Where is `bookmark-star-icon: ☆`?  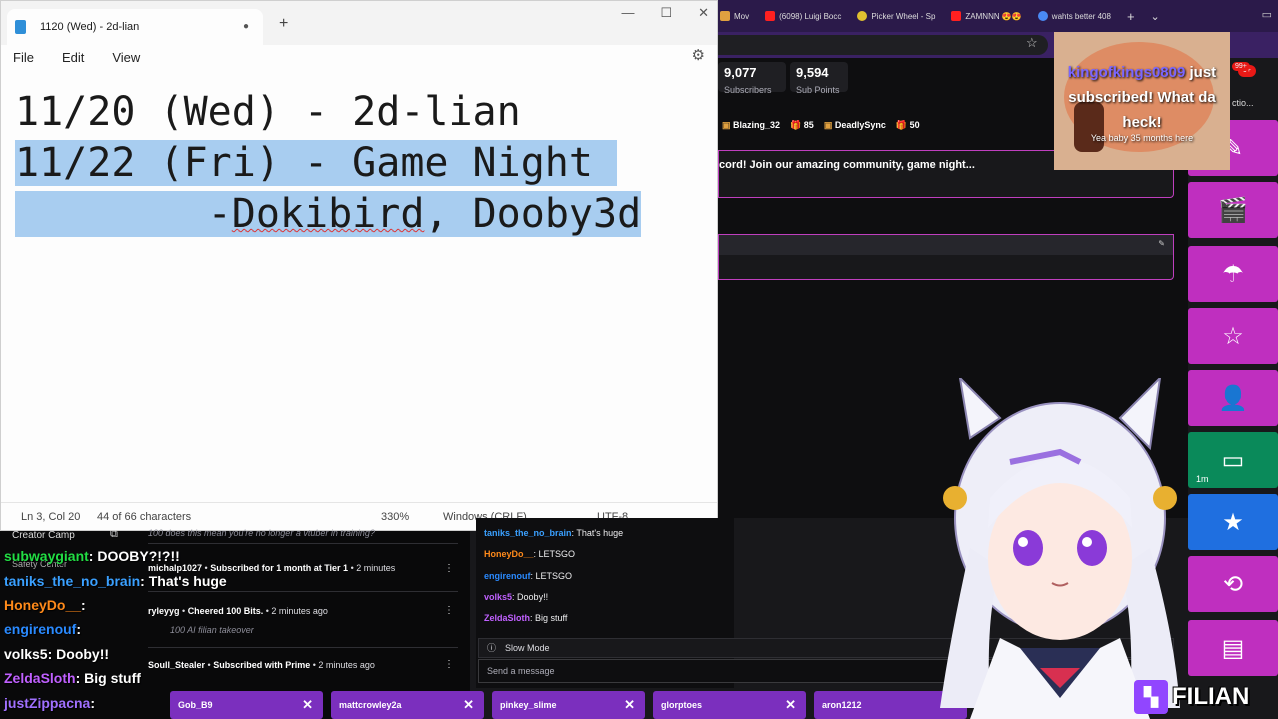
bookmark-star-icon: ☆ is located at coordinates (1032, 43).